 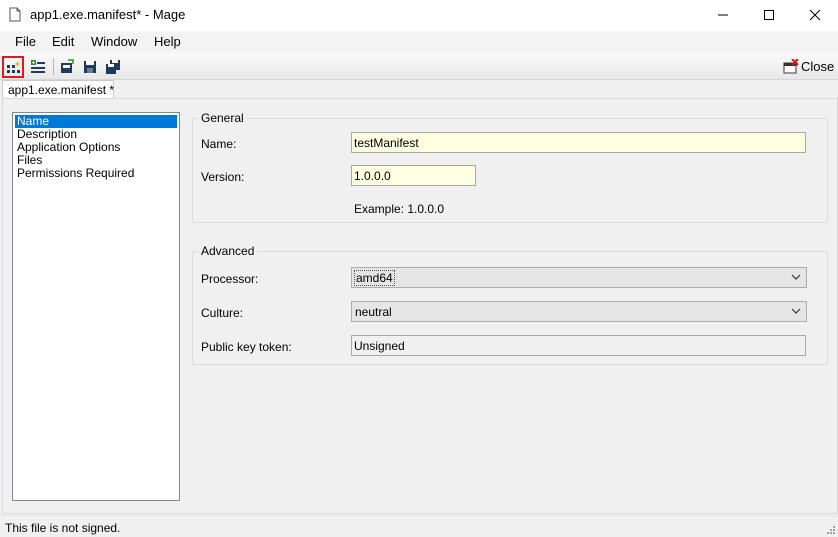 I want to click on public-key-token-field: Unsigned, so click(x=578, y=345).